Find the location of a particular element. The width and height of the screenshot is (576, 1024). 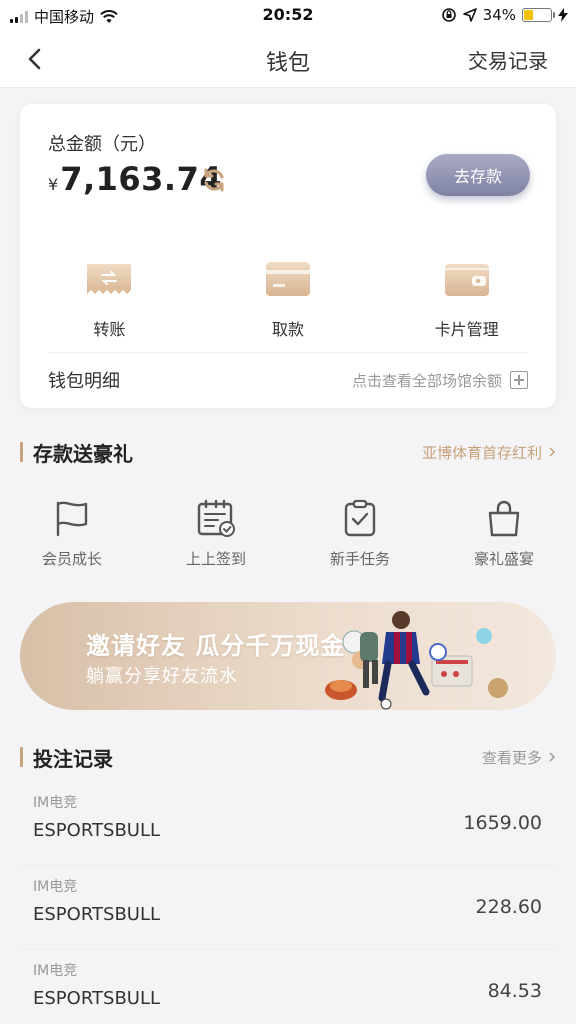

all-venue-balance-link: 点击查看全部场馆余额 is located at coordinates (440, 380).